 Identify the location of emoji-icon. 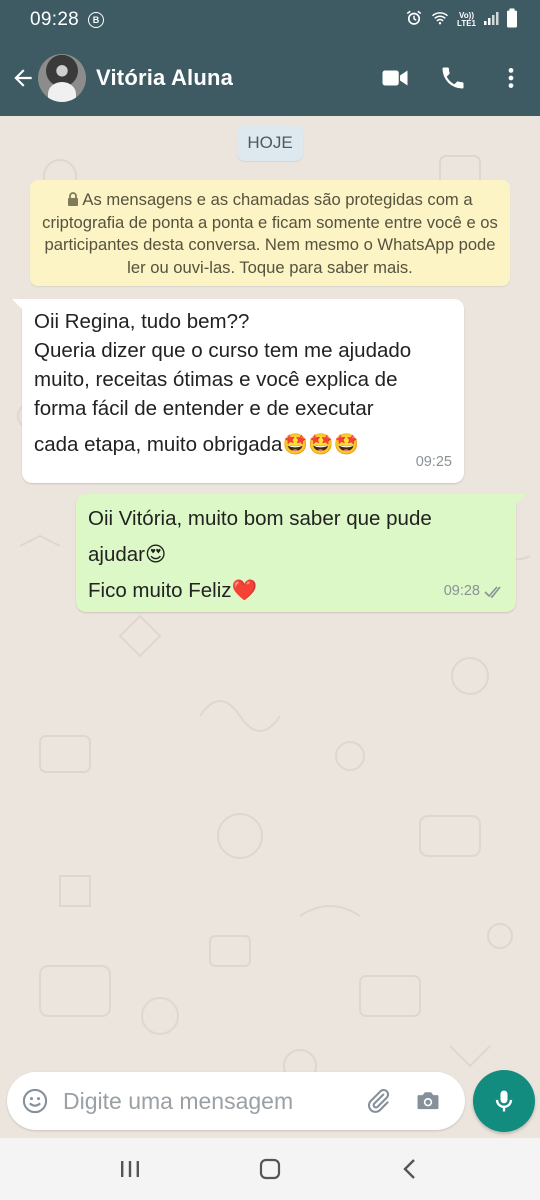
(35, 1101).